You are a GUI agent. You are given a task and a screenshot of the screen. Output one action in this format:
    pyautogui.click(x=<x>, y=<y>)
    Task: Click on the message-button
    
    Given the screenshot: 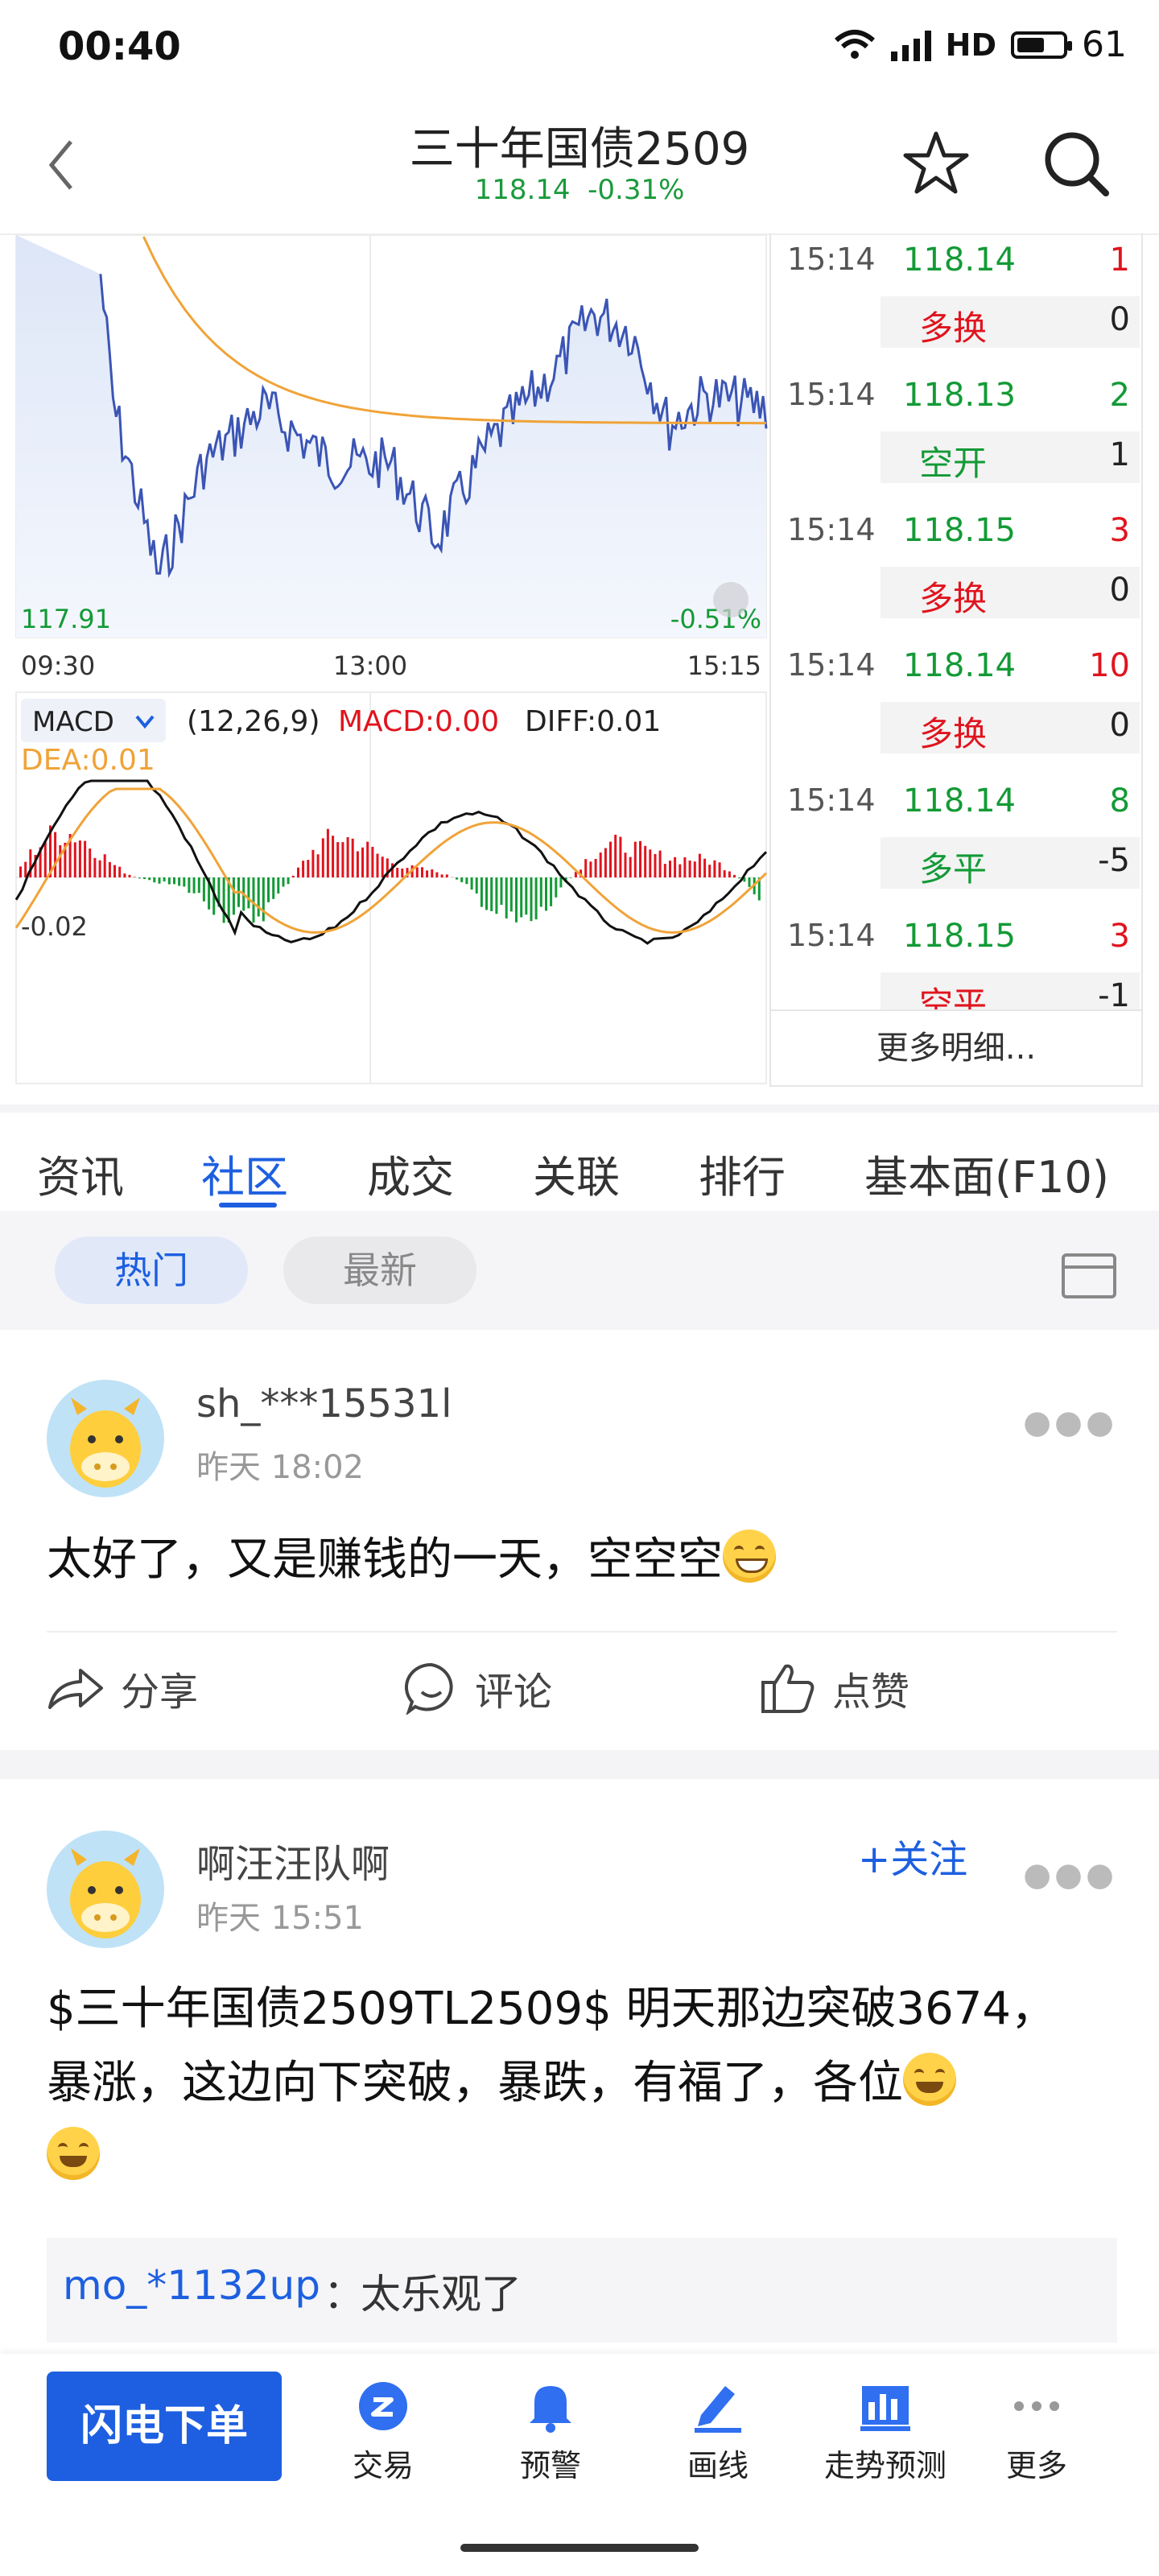 What is the action you would take?
    pyautogui.click(x=1089, y=1277)
    